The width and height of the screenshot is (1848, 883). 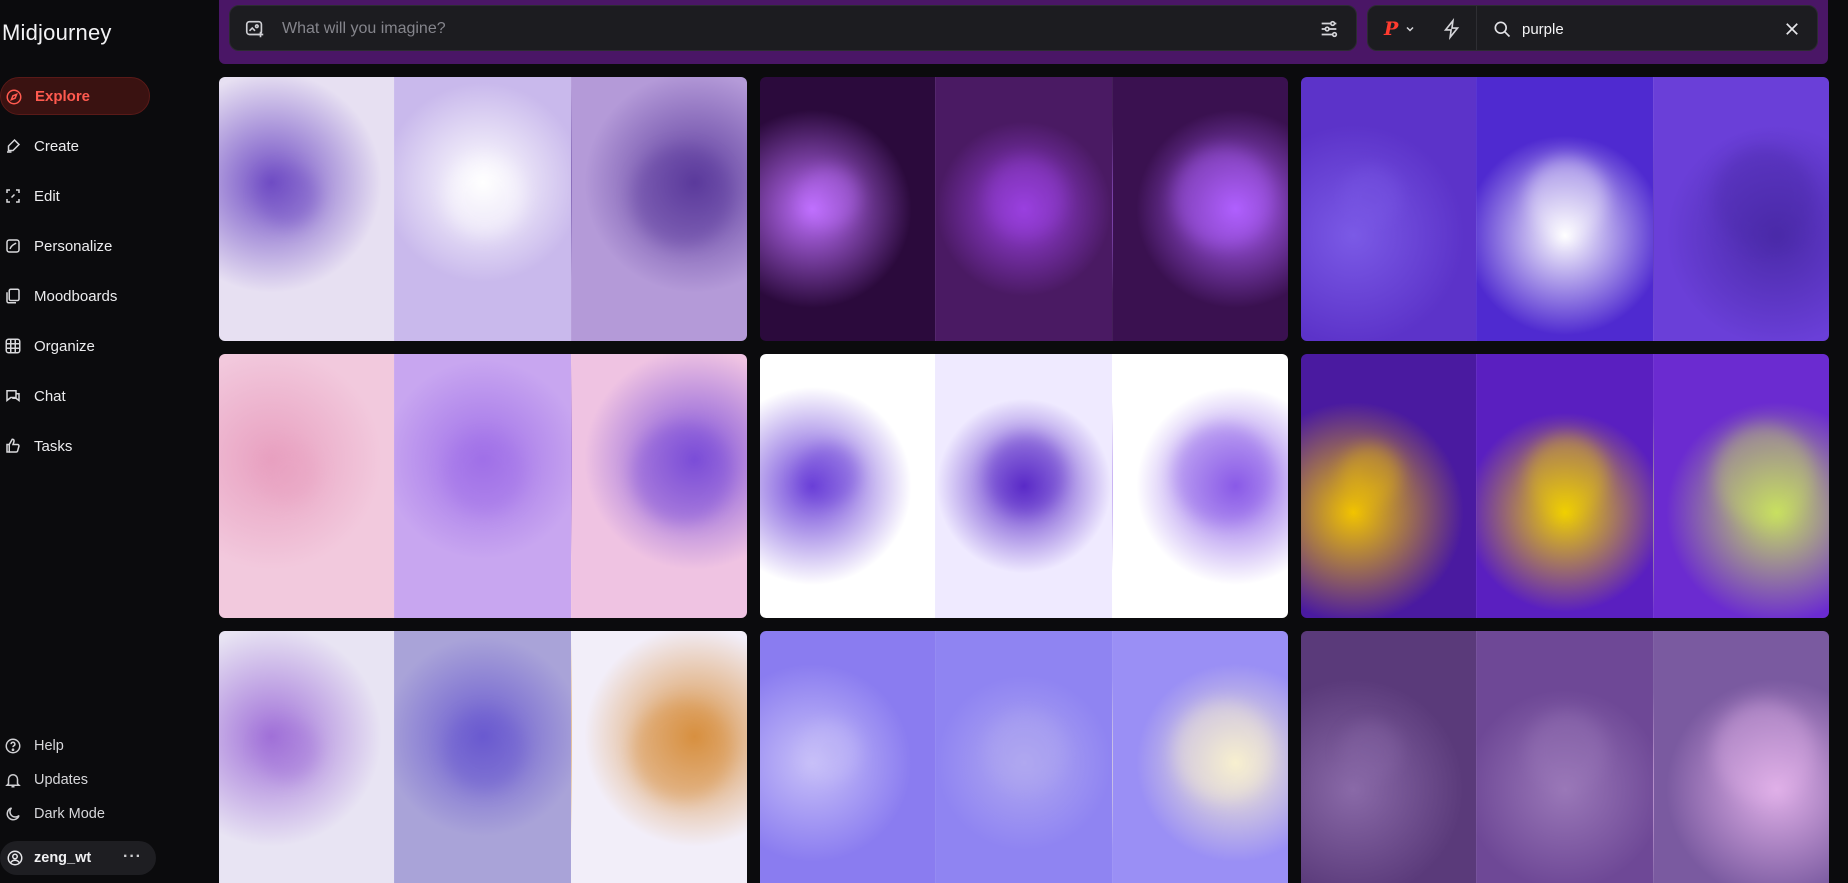 What do you see at coordinates (1792, 29) in the screenshot?
I see `close-icon` at bounding box center [1792, 29].